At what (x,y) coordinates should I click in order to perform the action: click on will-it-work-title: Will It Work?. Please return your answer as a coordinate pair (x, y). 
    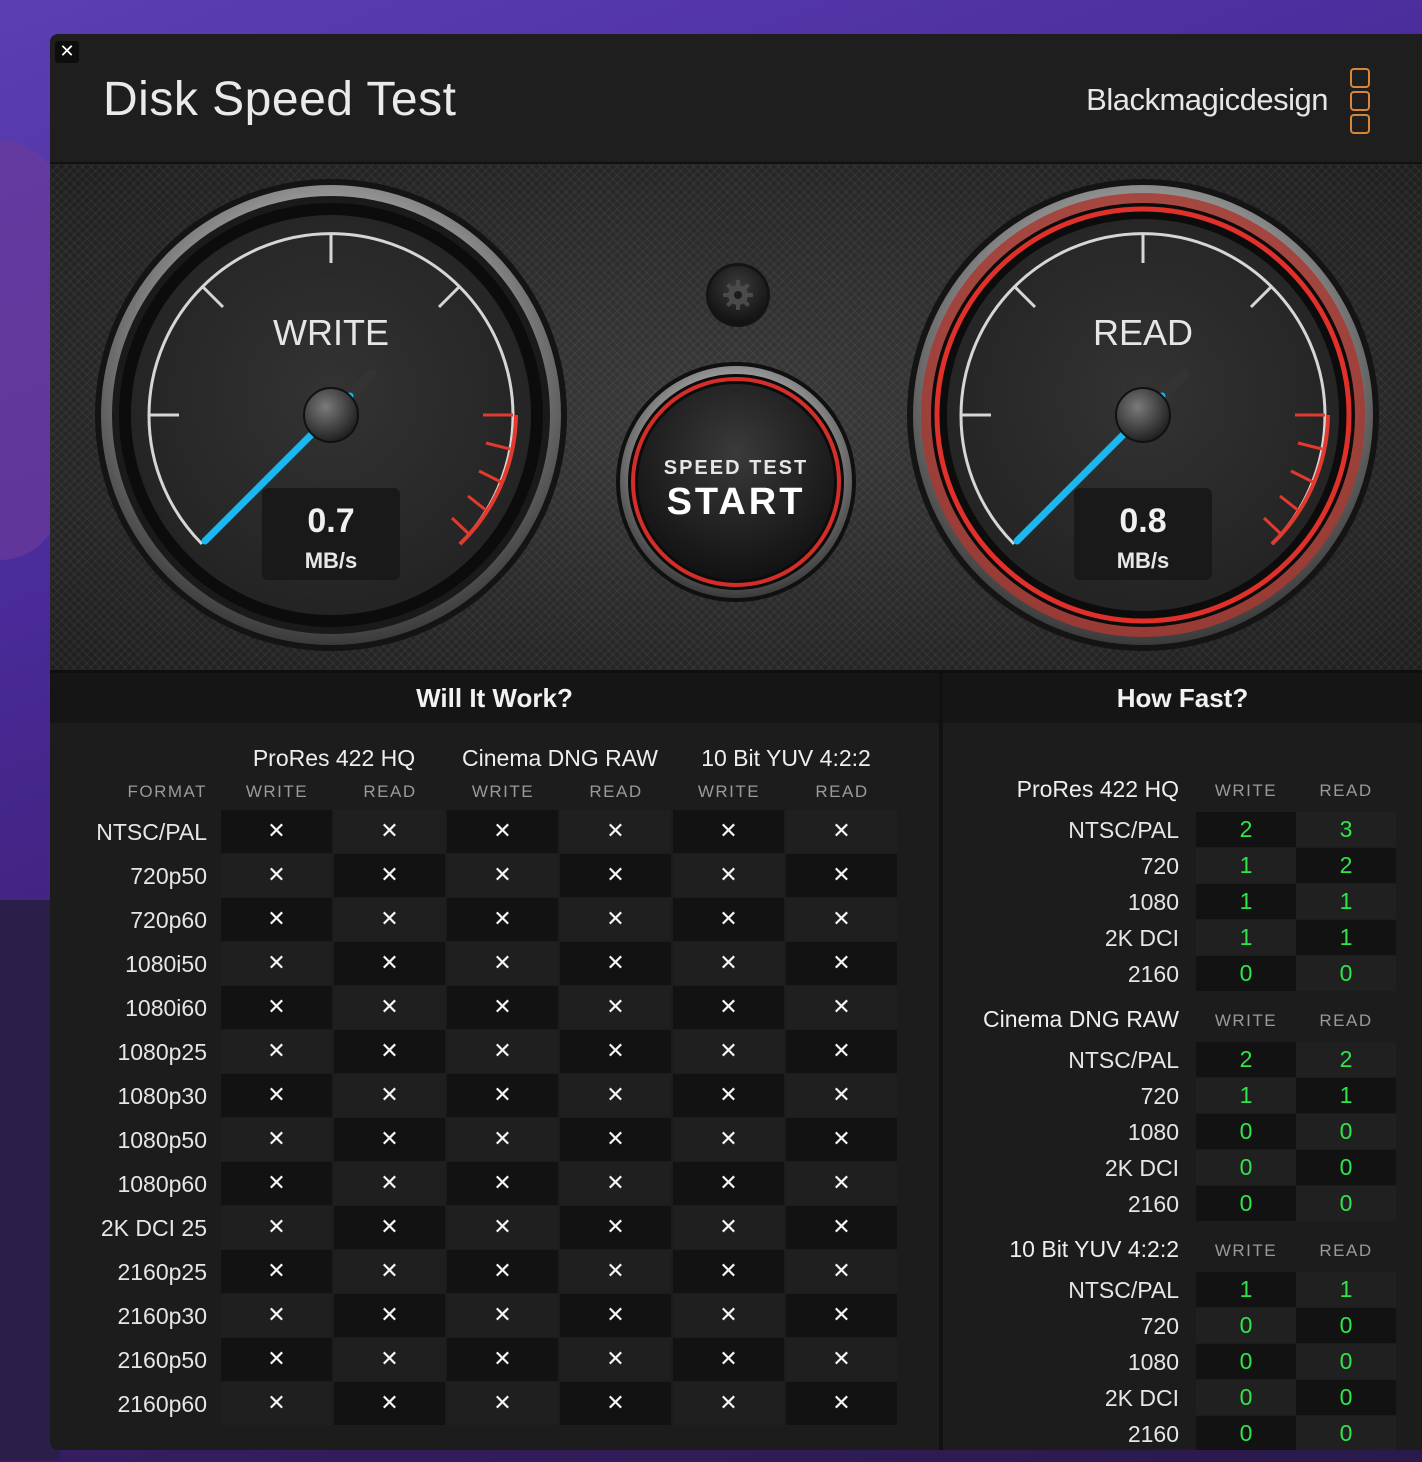
    Looking at the image, I should click on (494, 698).